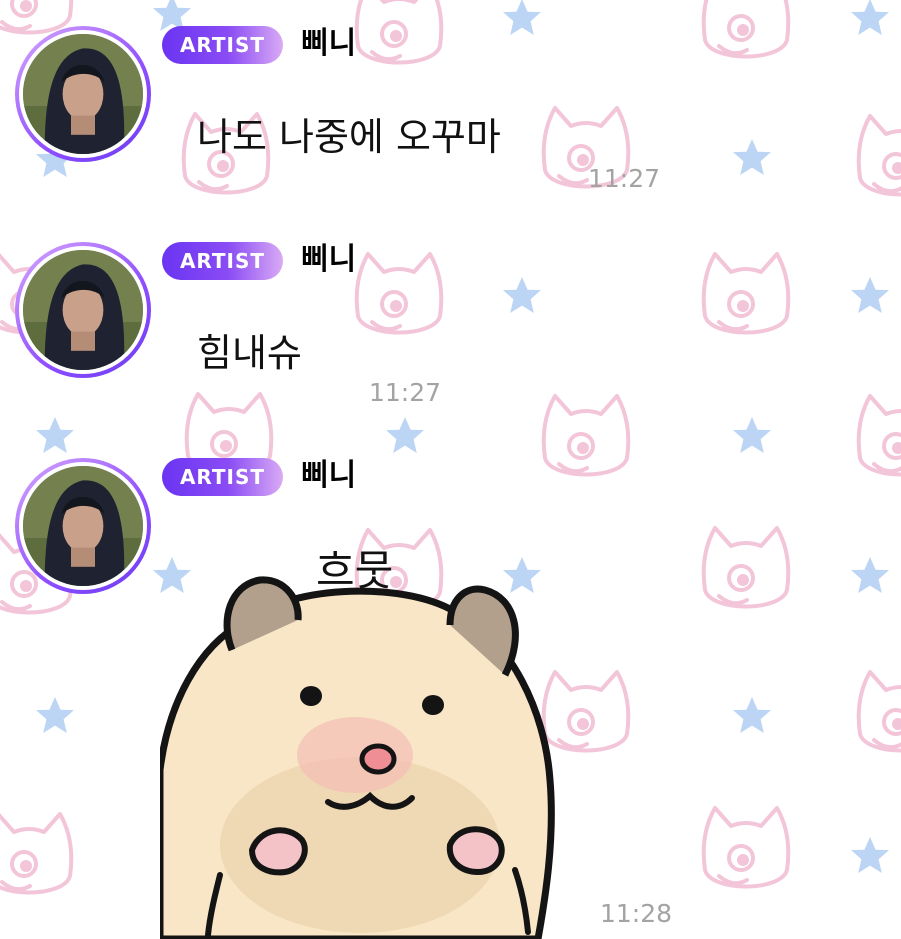  What do you see at coordinates (349, 137) in the screenshot?
I see `message-text: 나도 나중에 오꾸마` at bounding box center [349, 137].